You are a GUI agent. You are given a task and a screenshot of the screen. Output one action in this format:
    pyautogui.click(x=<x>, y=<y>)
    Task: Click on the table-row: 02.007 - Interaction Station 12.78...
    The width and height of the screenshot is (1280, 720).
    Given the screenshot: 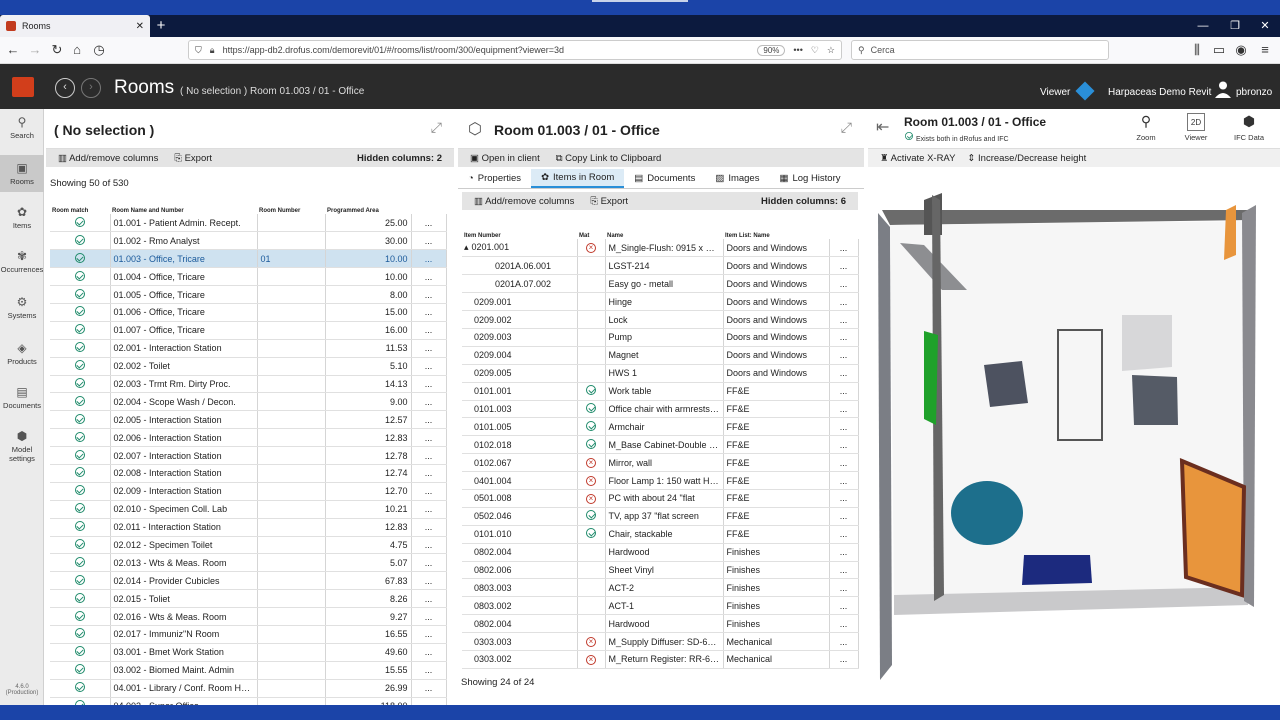 What is the action you would take?
    pyautogui.click(x=248, y=455)
    